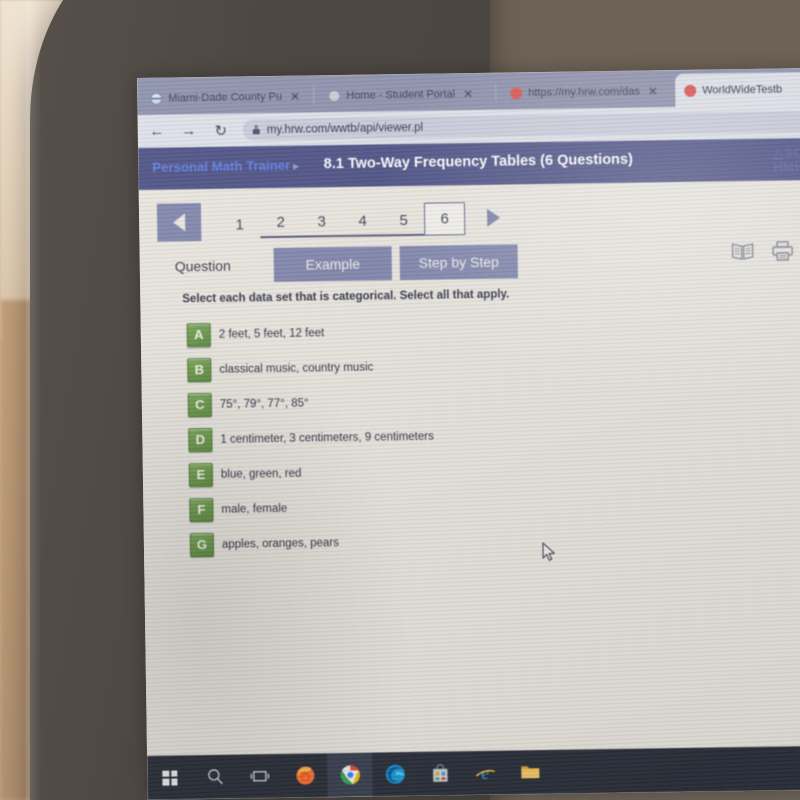  What do you see at coordinates (239, 227) in the screenshot?
I see `page-number-1: 1` at bounding box center [239, 227].